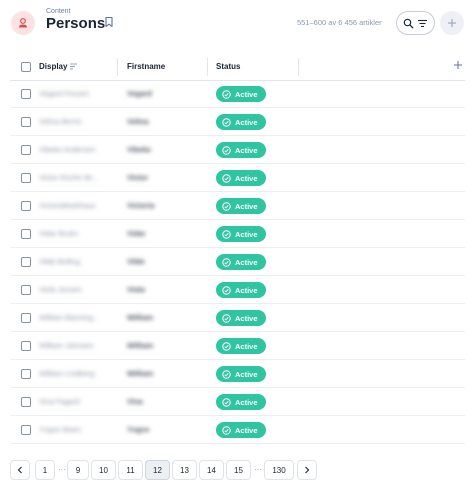 The width and height of the screenshot is (474, 492). I want to click on page-button: 1, so click(45, 470).